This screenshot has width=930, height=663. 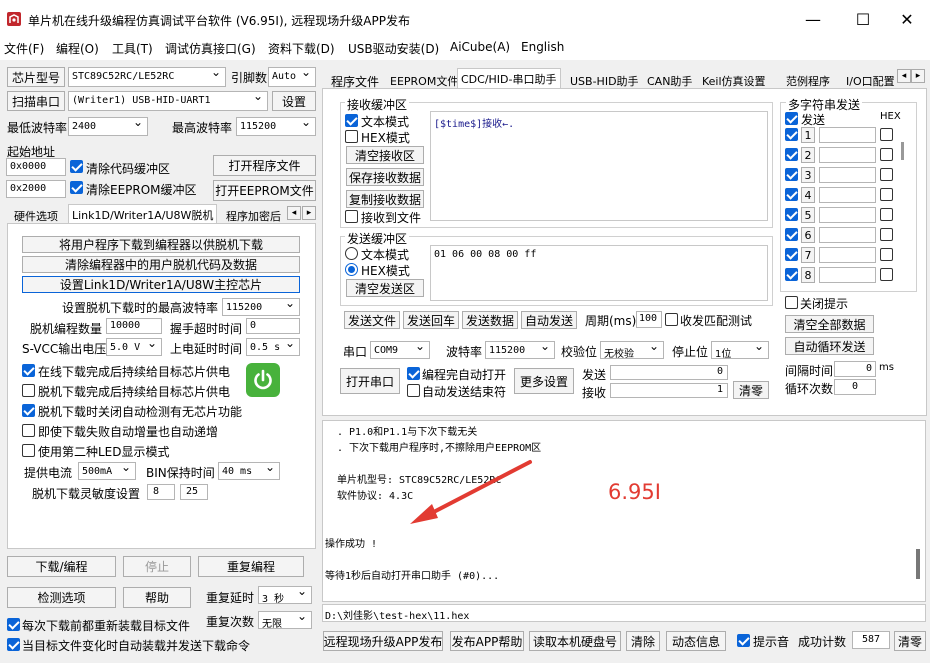 What do you see at coordinates (273, 347) in the screenshot?
I see `power-delay-select: 0.5 s` at bounding box center [273, 347].